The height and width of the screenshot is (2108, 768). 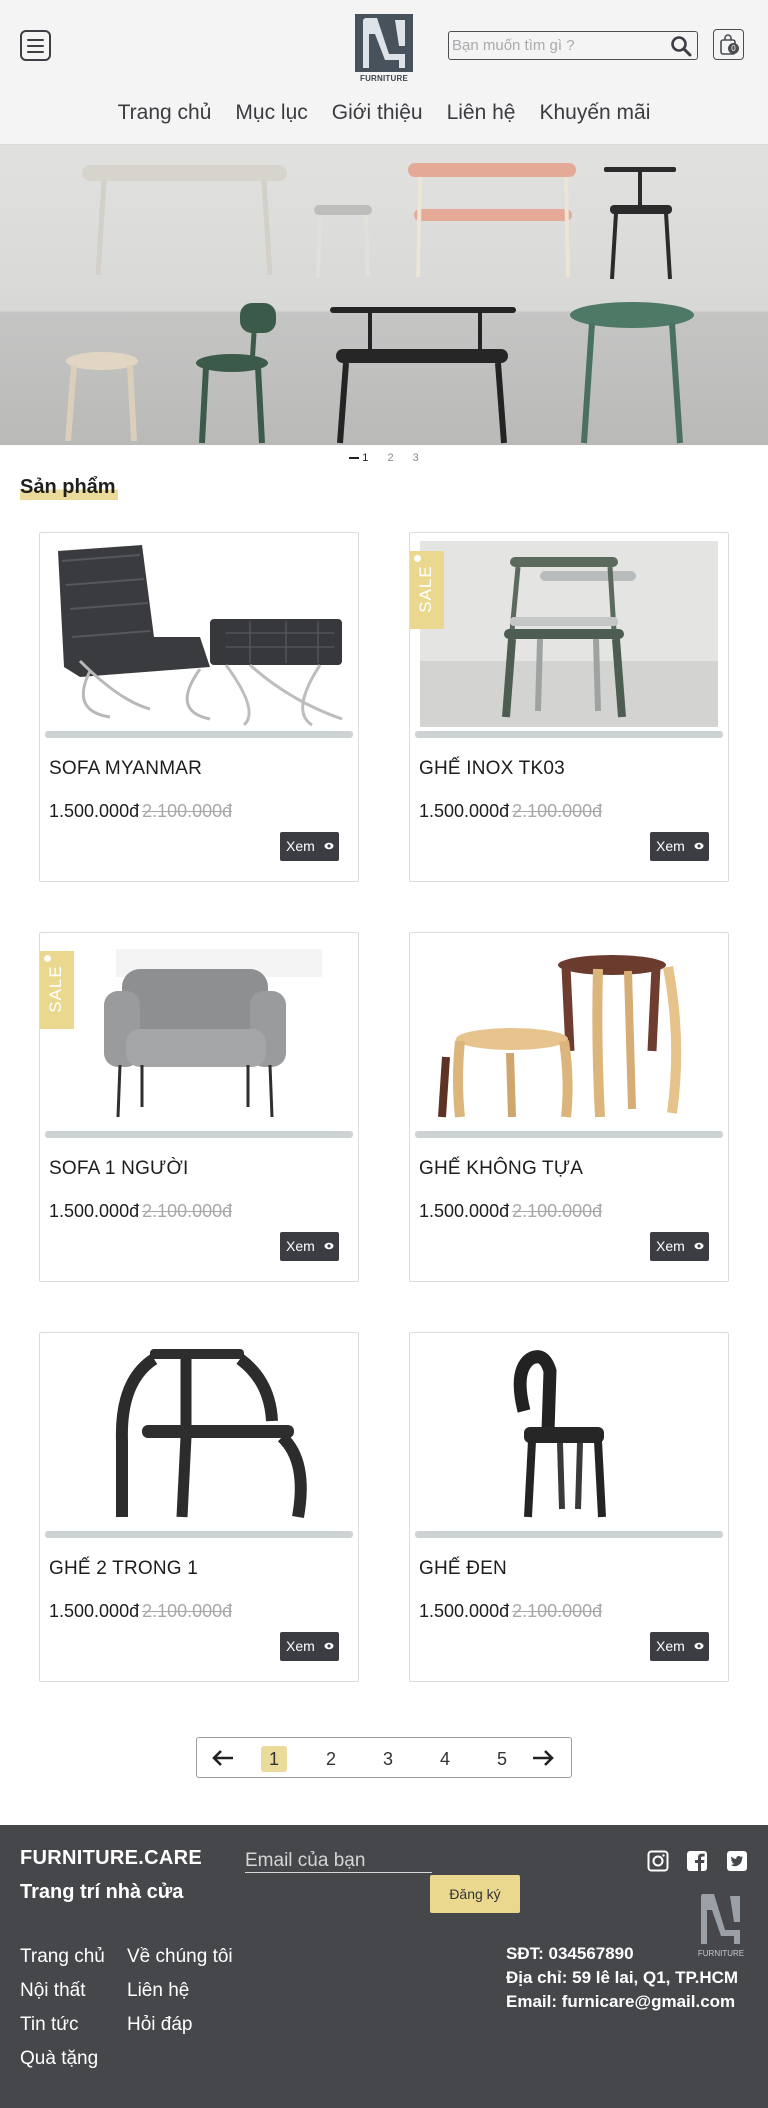 What do you see at coordinates (501, 1169) in the screenshot?
I see `product-name: GHẾ KHÔNG TỰA` at bounding box center [501, 1169].